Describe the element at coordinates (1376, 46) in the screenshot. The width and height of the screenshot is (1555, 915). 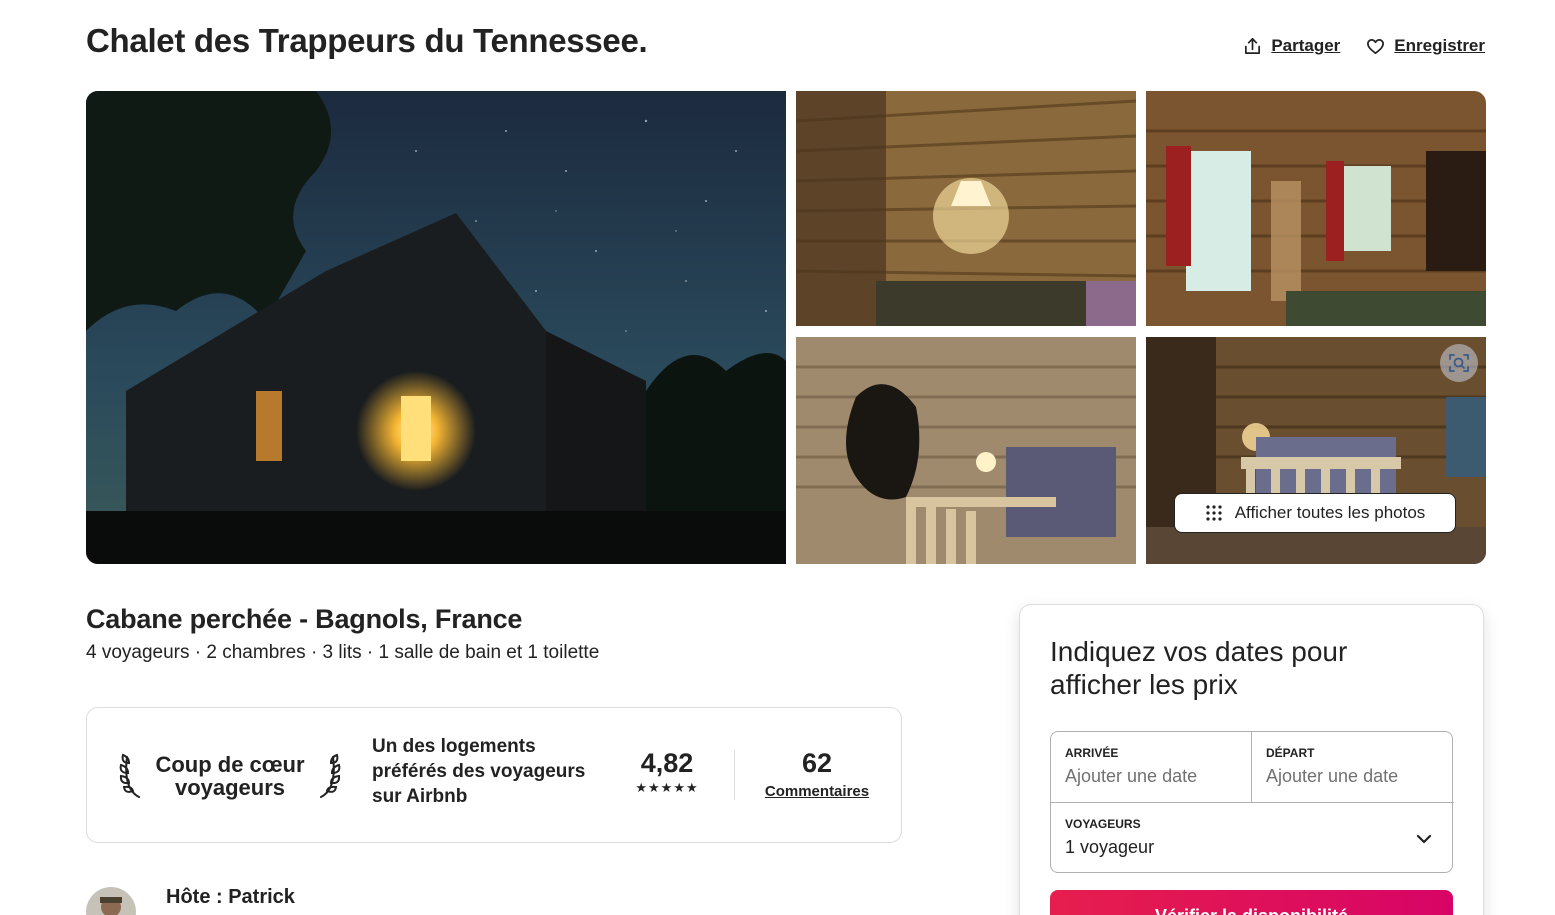
I see `heart-icon` at that location.